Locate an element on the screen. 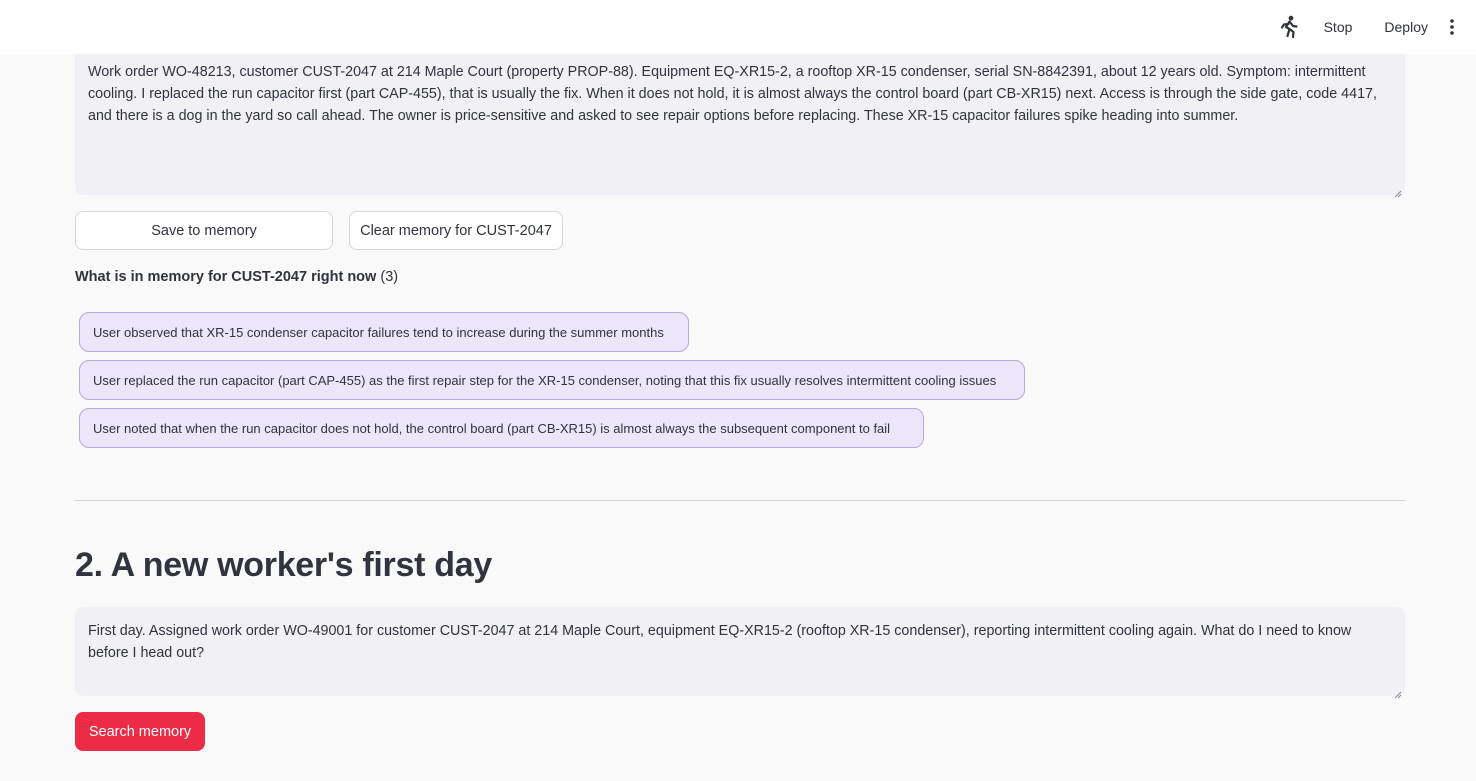  save-to-memory-button: Save to memory is located at coordinates (204, 230).